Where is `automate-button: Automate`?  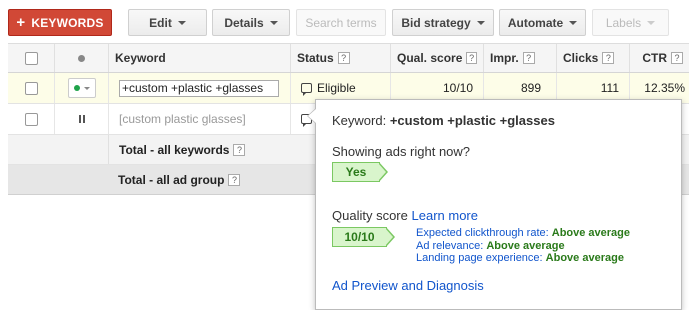
automate-button: Automate is located at coordinates (542, 22).